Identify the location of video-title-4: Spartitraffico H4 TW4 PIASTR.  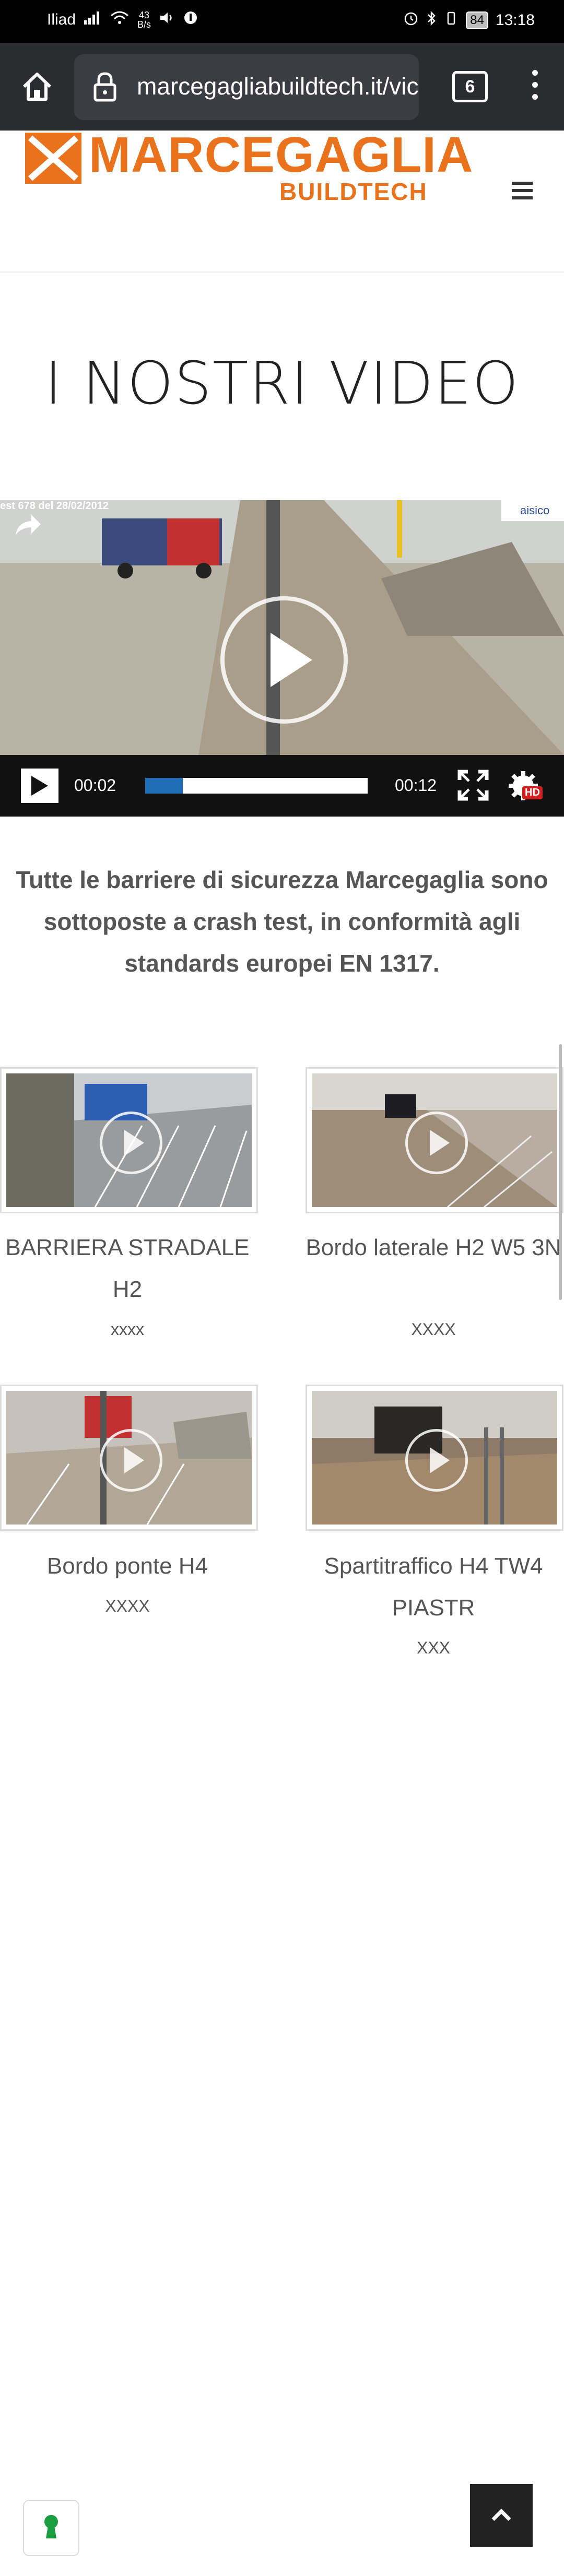
(434, 1587).